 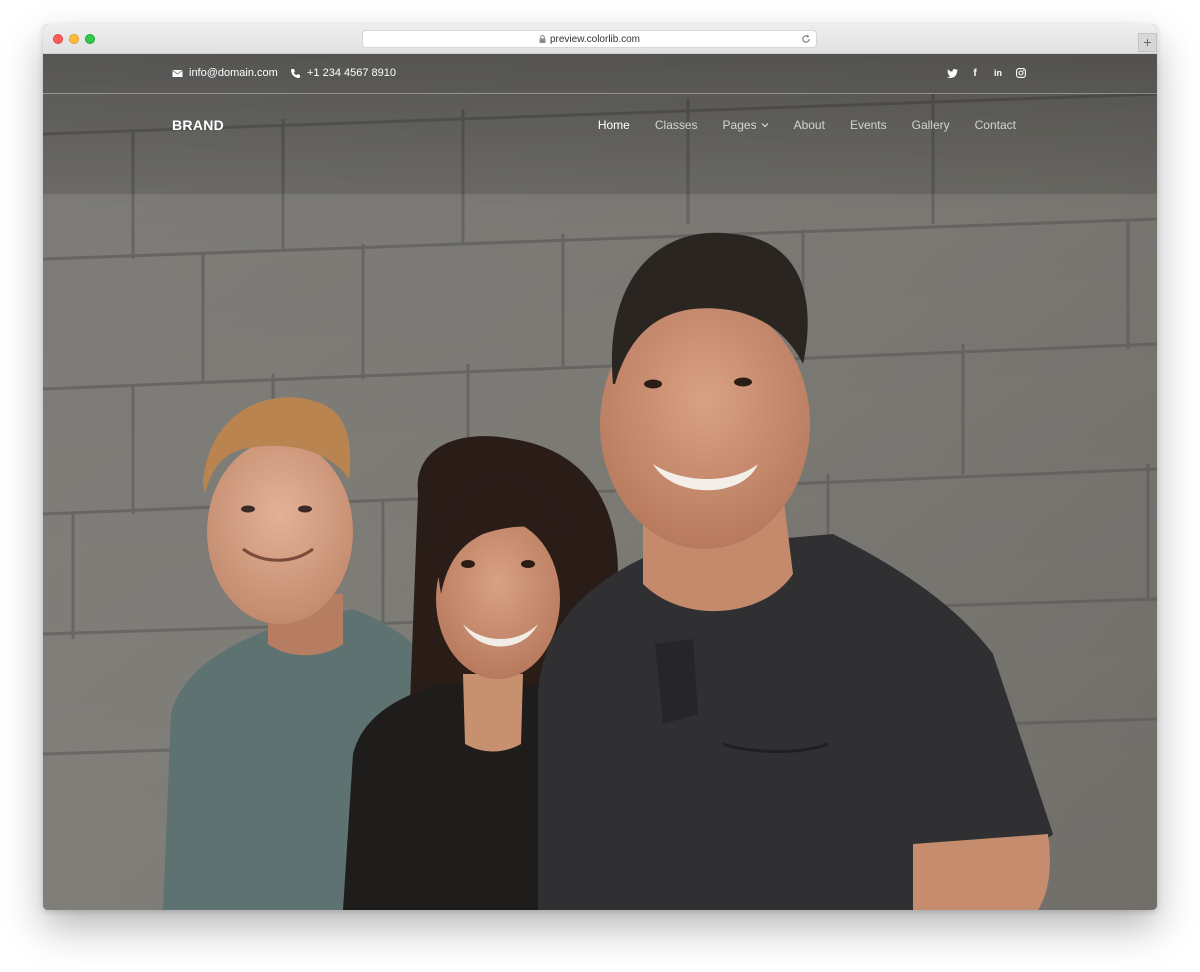 I want to click on lock-icon, so click(x=542, y=39).